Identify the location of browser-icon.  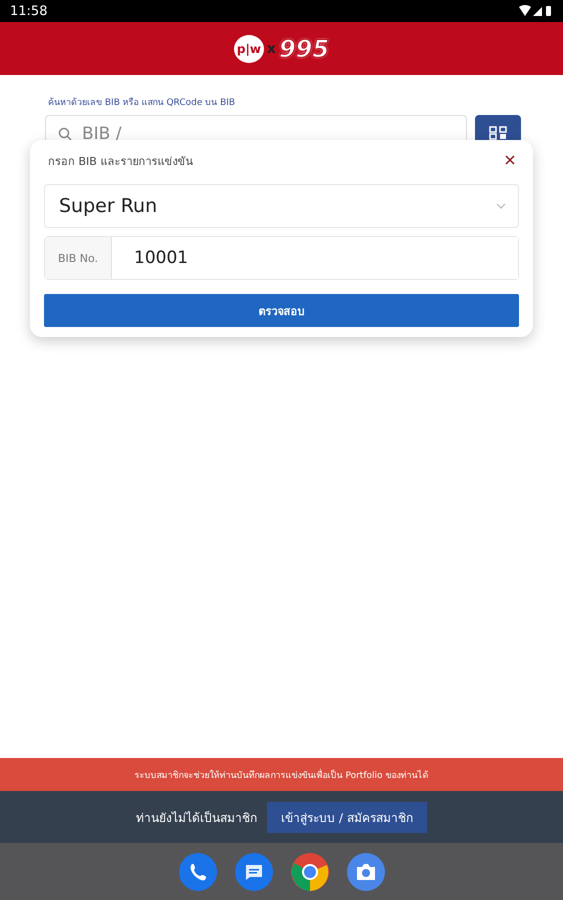
(309, 871).